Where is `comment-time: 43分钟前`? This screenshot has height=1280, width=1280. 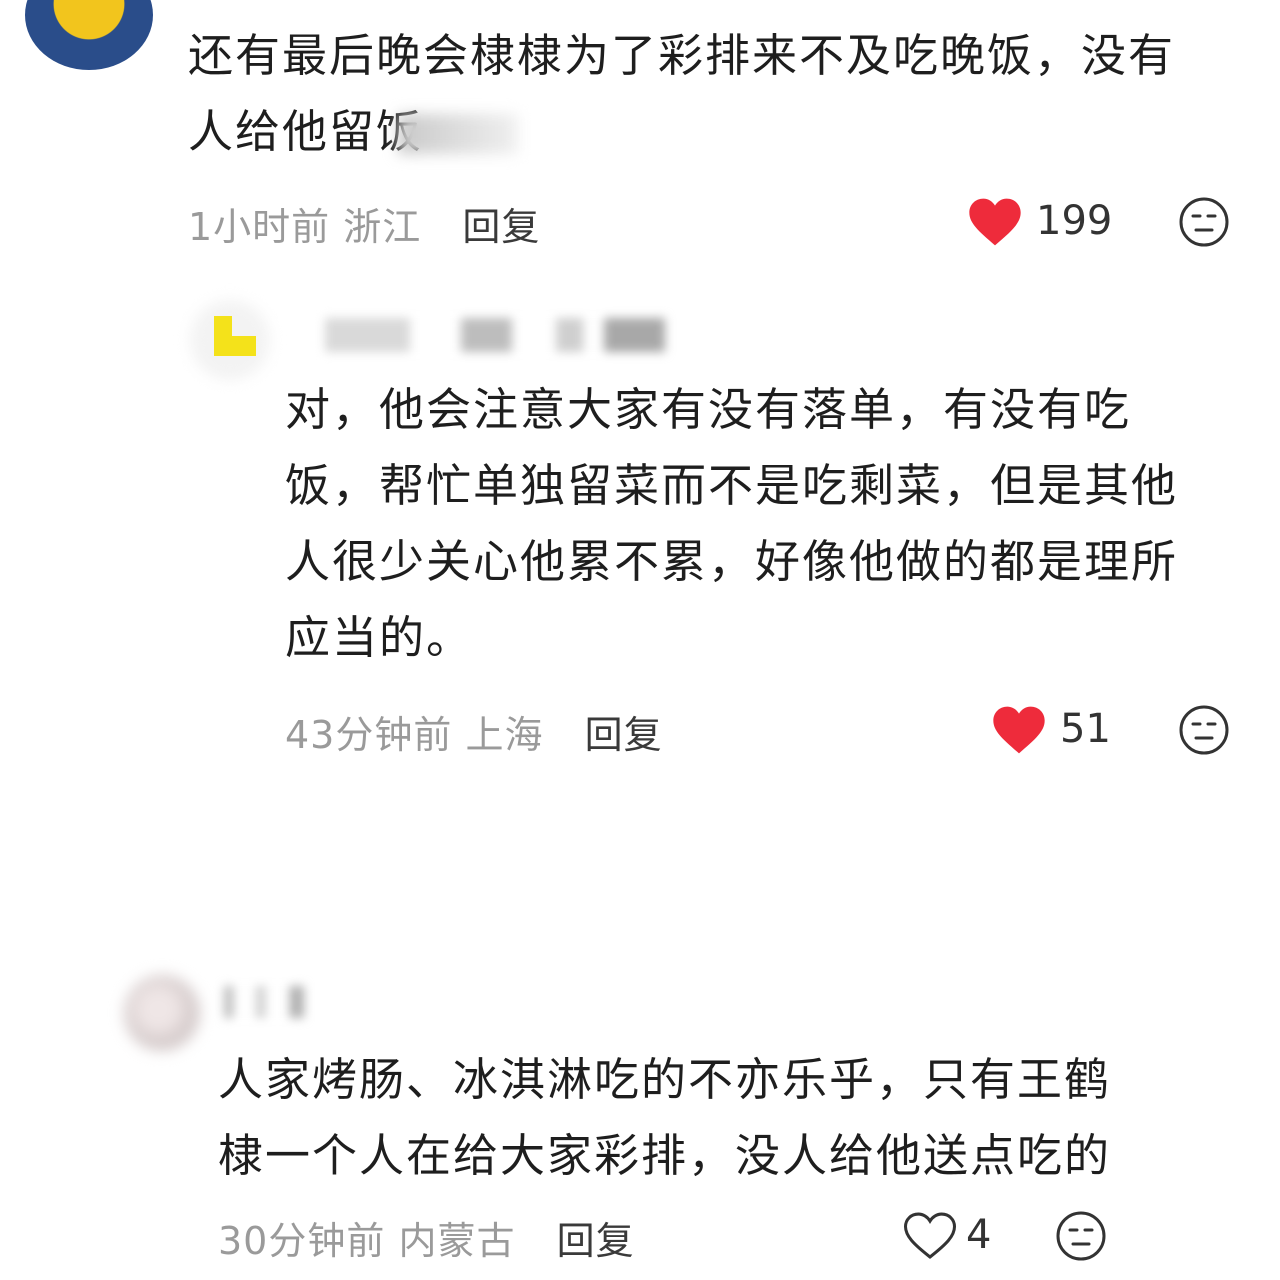
comment-time: 43分钟前 is located at coordinates (369, 735).